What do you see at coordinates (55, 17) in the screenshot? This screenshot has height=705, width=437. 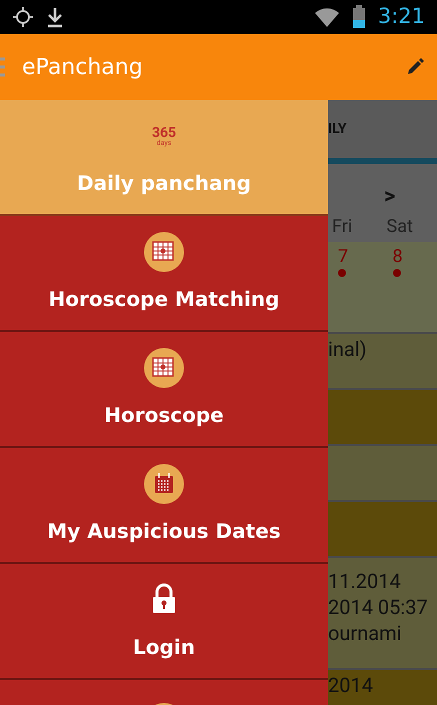 I see `download-icon` at bounding box center [55, 17].